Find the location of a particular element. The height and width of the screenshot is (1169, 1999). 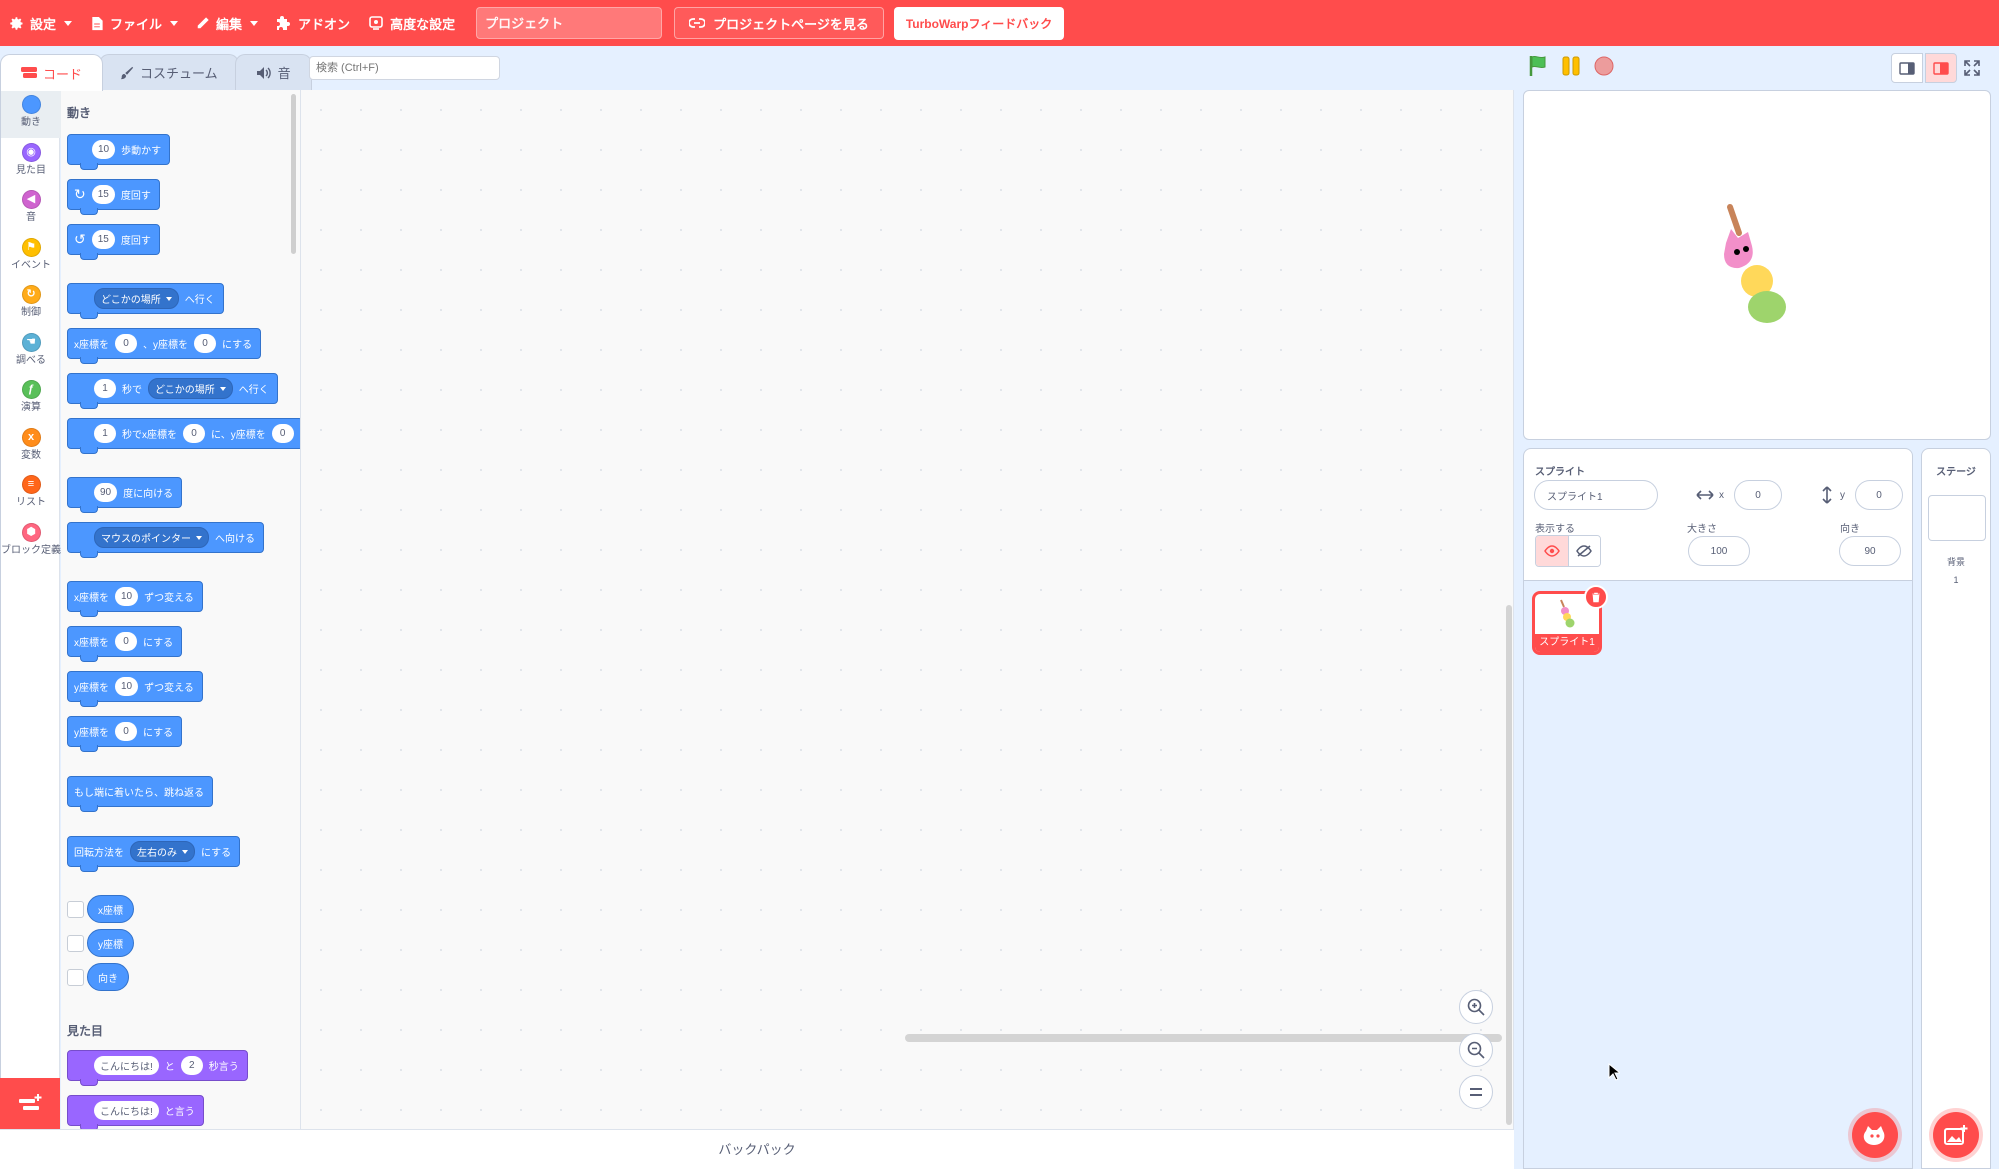

x-position-checkbox is located at coordinates (75, 909).